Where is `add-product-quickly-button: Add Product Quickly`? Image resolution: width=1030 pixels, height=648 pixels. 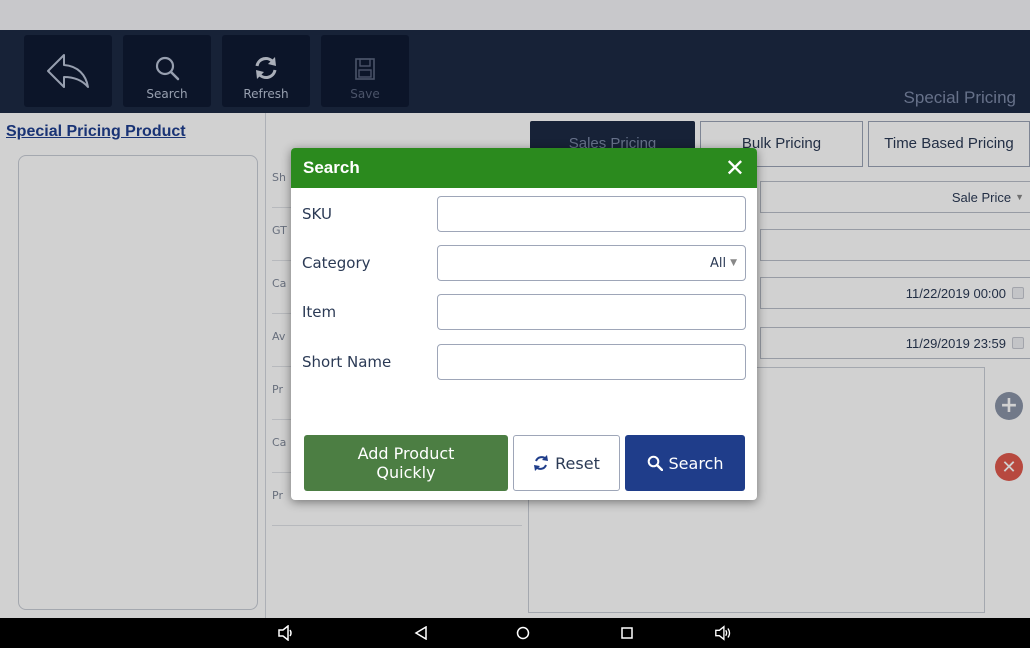
add-product-quickly-button: Add Product Quickly is located at coordinates (406, 463).